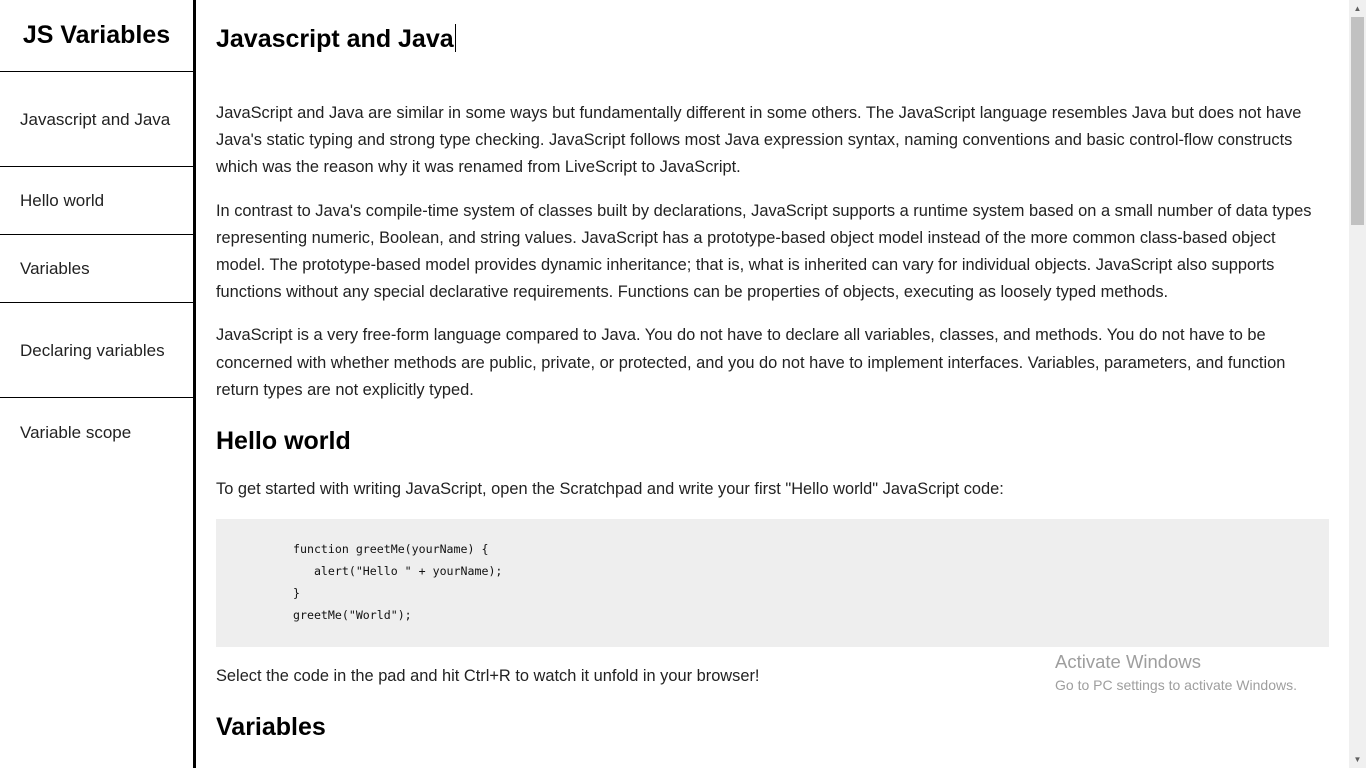 This screenshot has height=768, width=1366. I want to click on sidebar-title: JS Variables, so click(96, 36).